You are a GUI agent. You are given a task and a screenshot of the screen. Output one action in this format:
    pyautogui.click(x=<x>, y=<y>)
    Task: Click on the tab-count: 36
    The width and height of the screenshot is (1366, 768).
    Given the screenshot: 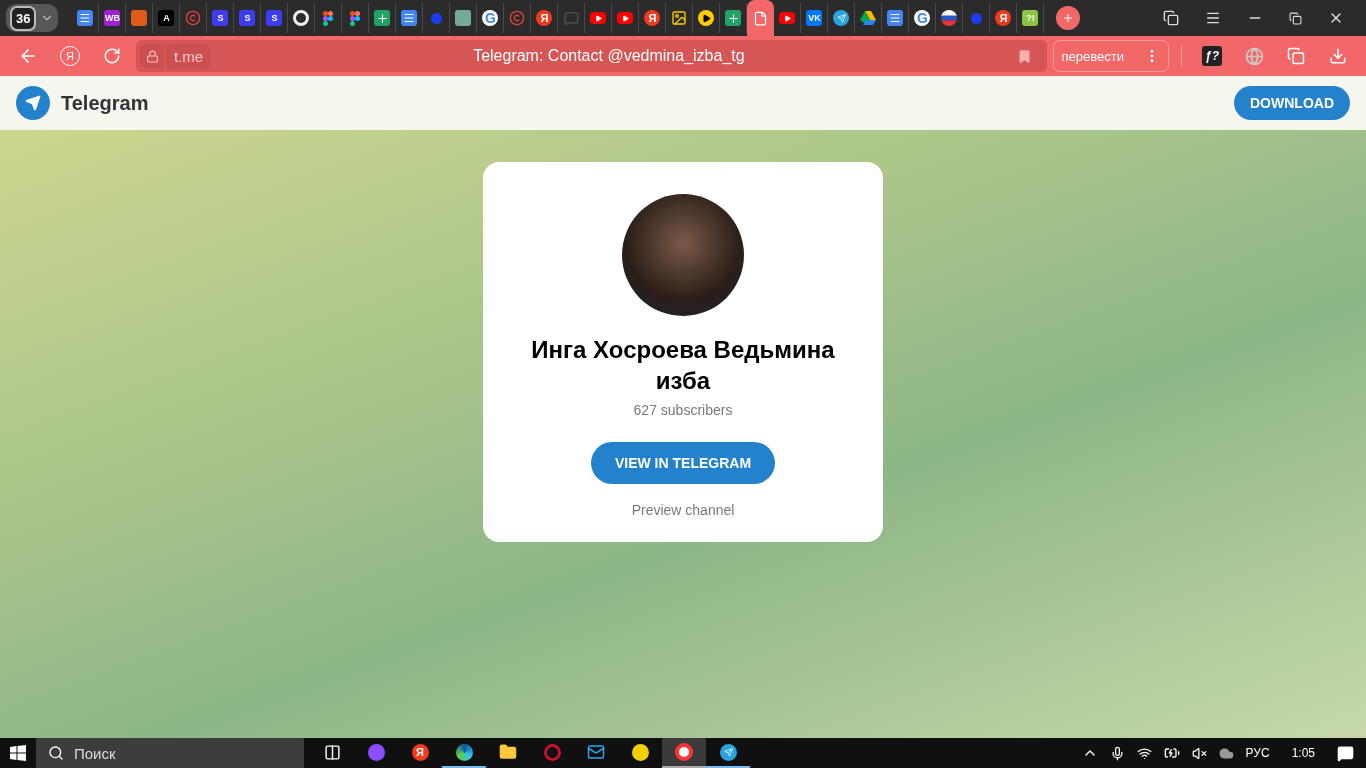 What is the action you would take?
    pyautogui.click(x=23, y=18)
    